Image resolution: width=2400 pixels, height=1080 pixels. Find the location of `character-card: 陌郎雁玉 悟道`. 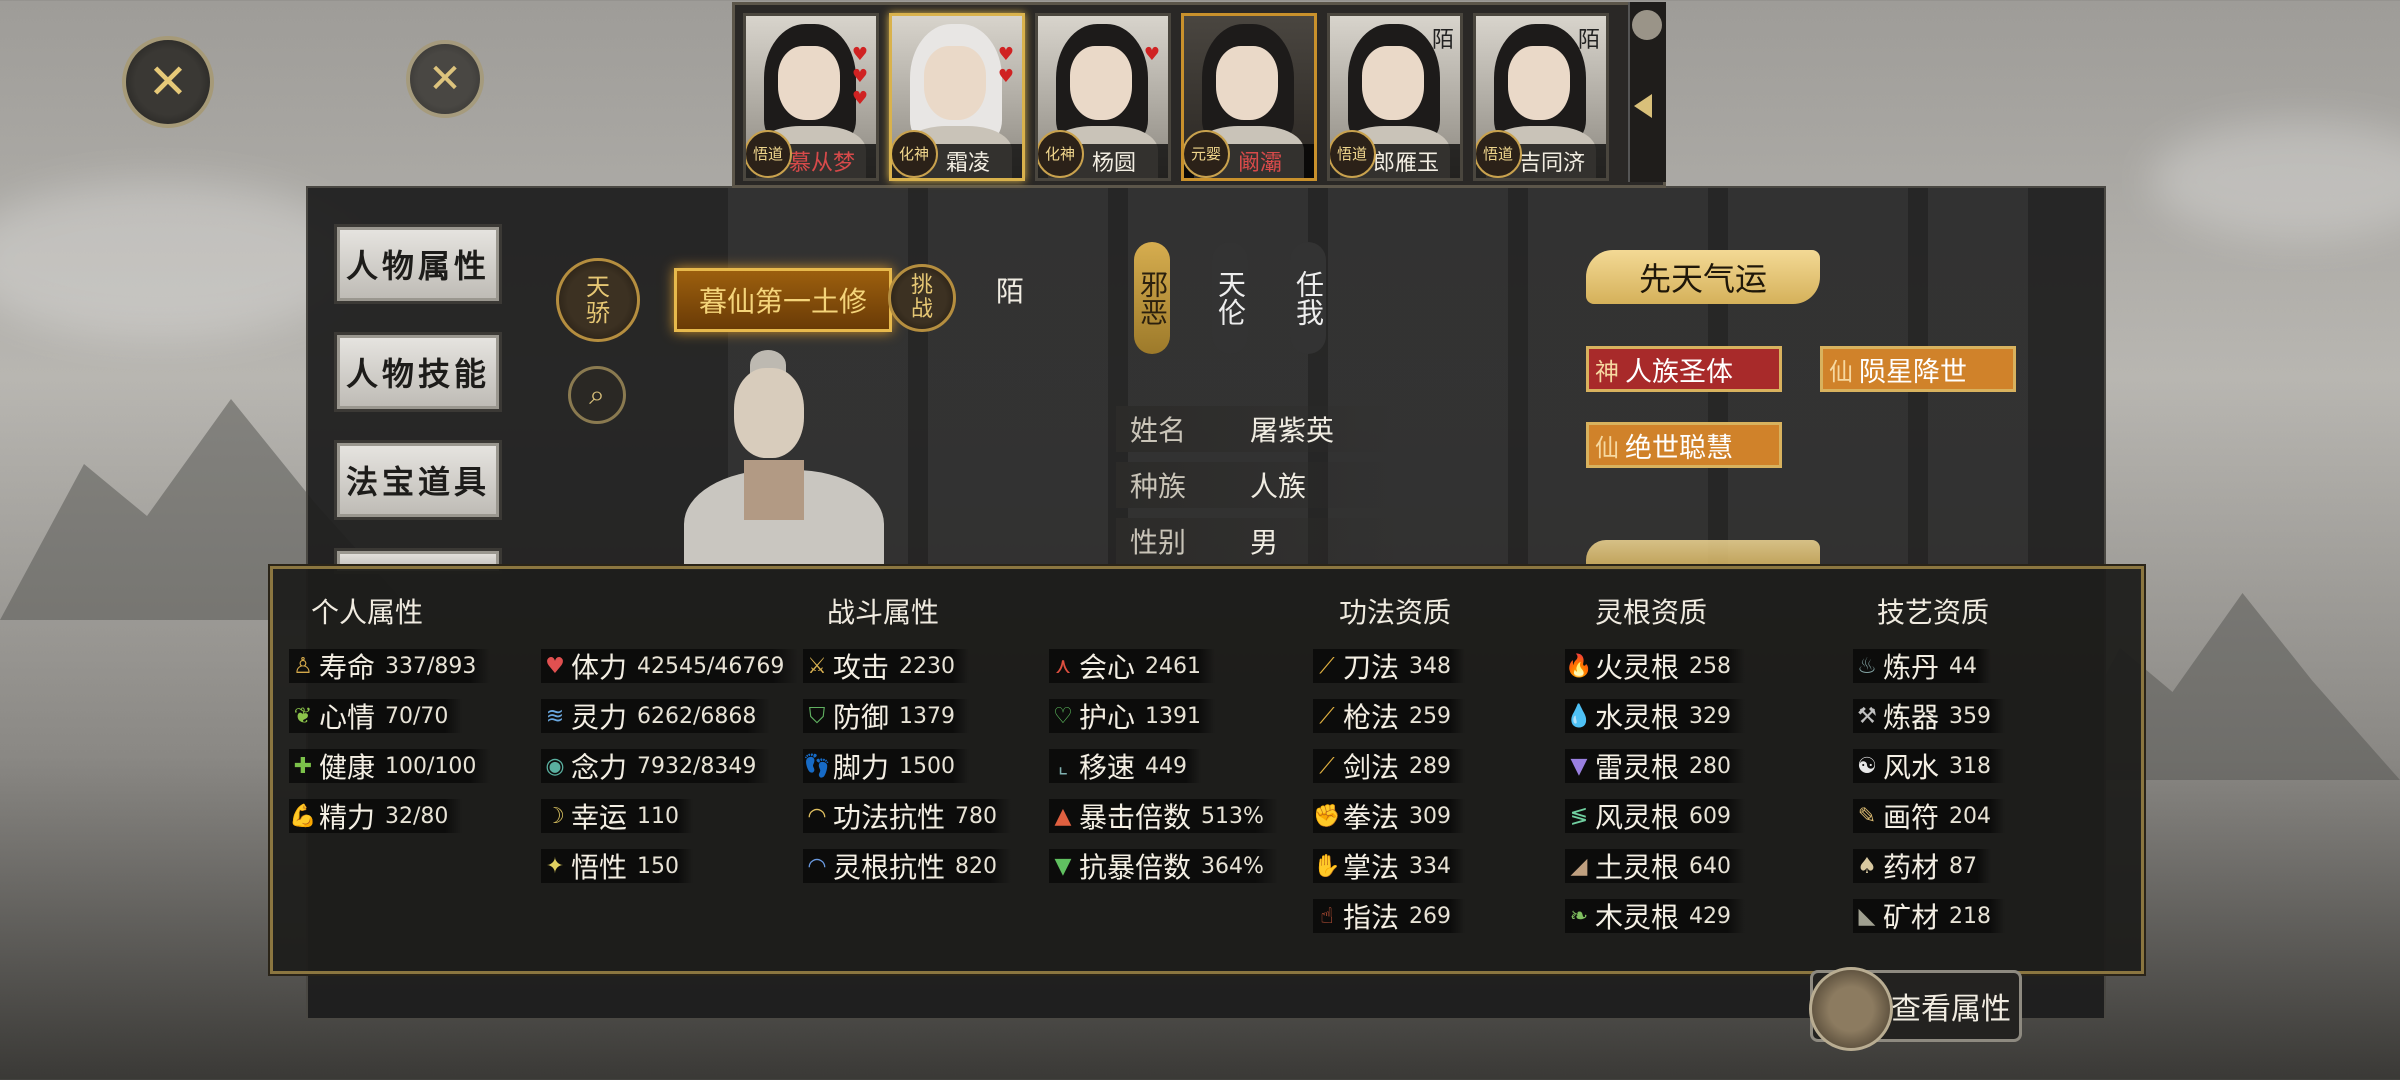

character-card: 陌郎雁玉 悟道 is located at coordinates (1395, 97).